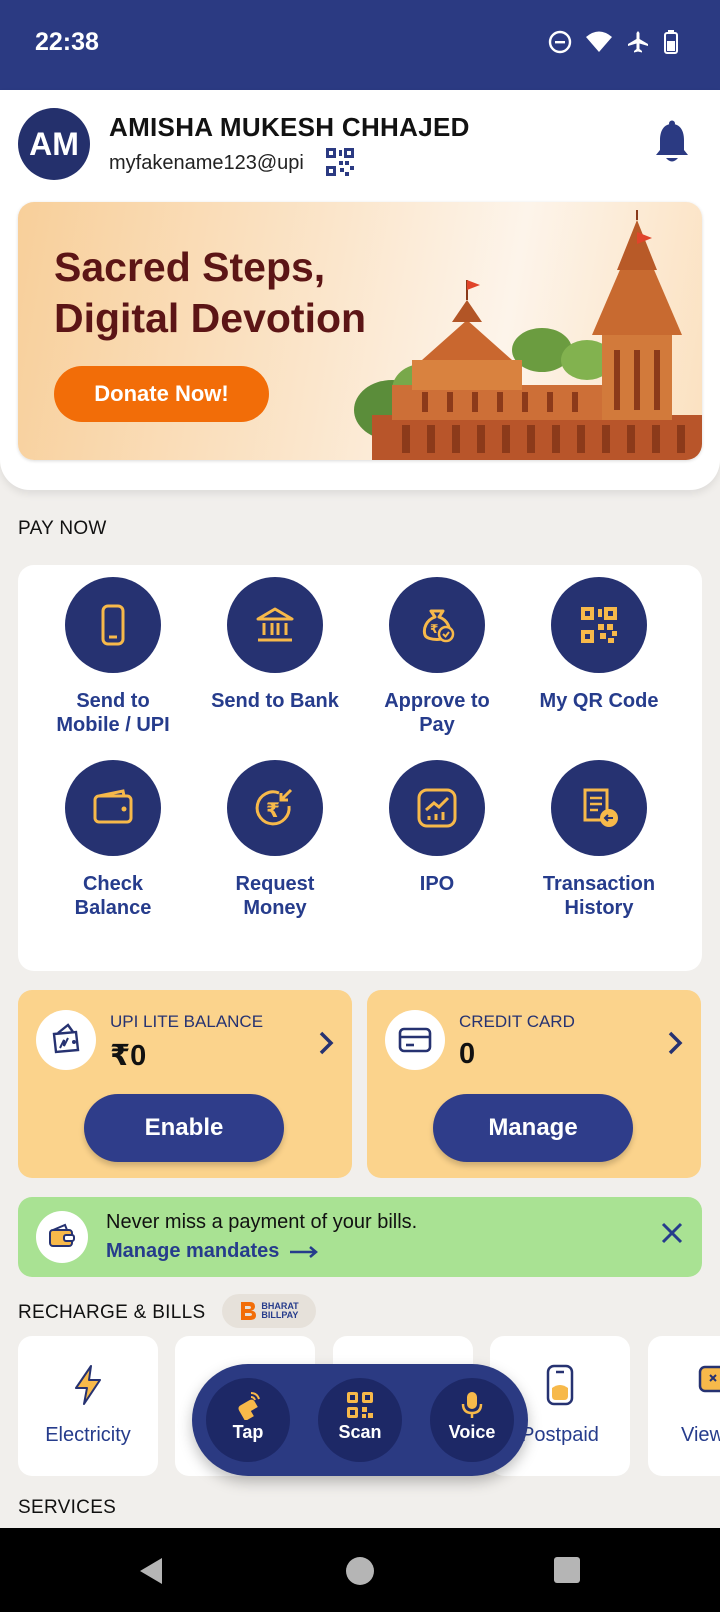 This screenshot has height=1612, width=720. What do you see at coordinates (560, 1385) in the screenshot?
I see `mobile-postpaid-icon` at bounding box center [560, 1385].